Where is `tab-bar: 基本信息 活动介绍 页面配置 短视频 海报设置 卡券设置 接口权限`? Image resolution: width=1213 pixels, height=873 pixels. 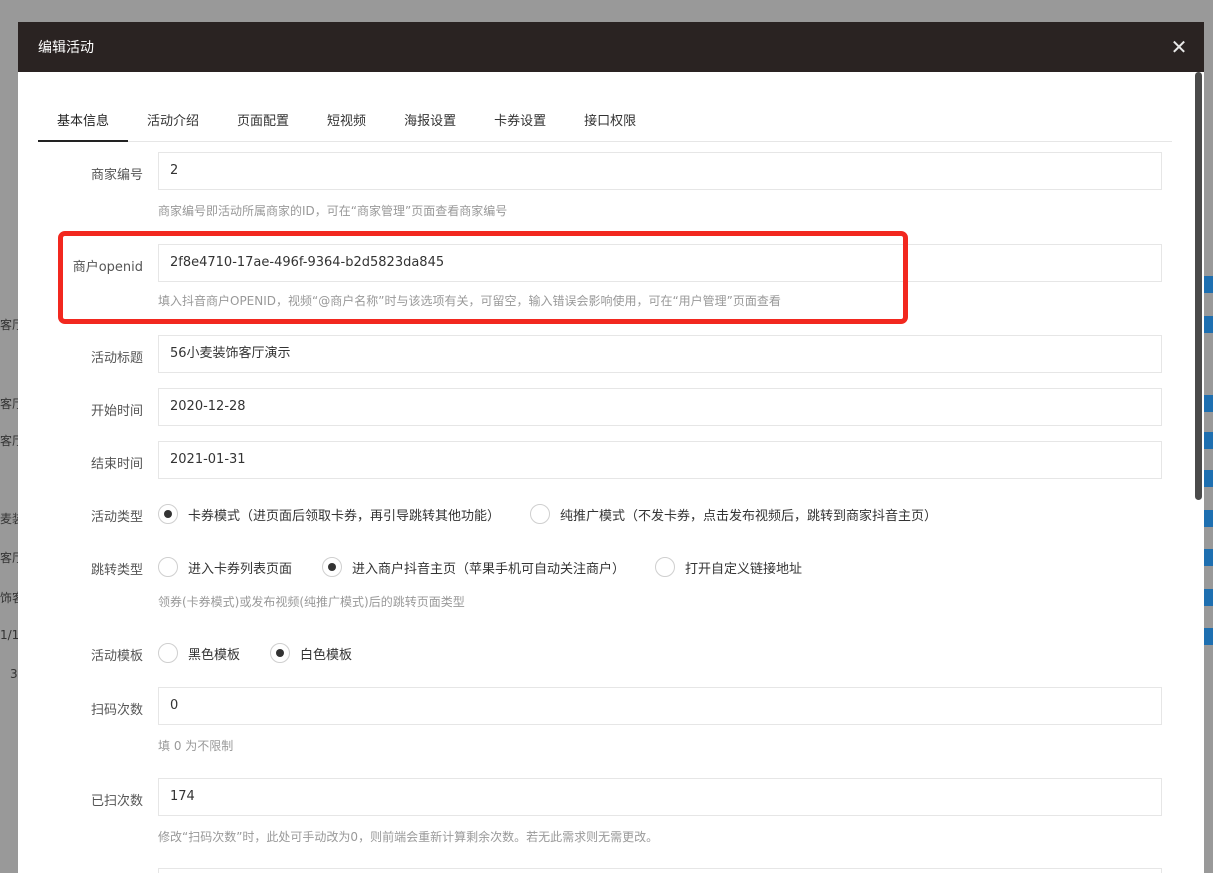 tab-bar: 基本信息 活动介绍 页面配置 短视频 海报设置 卡券设置 接口权限 is located at coordinates (605, 122).